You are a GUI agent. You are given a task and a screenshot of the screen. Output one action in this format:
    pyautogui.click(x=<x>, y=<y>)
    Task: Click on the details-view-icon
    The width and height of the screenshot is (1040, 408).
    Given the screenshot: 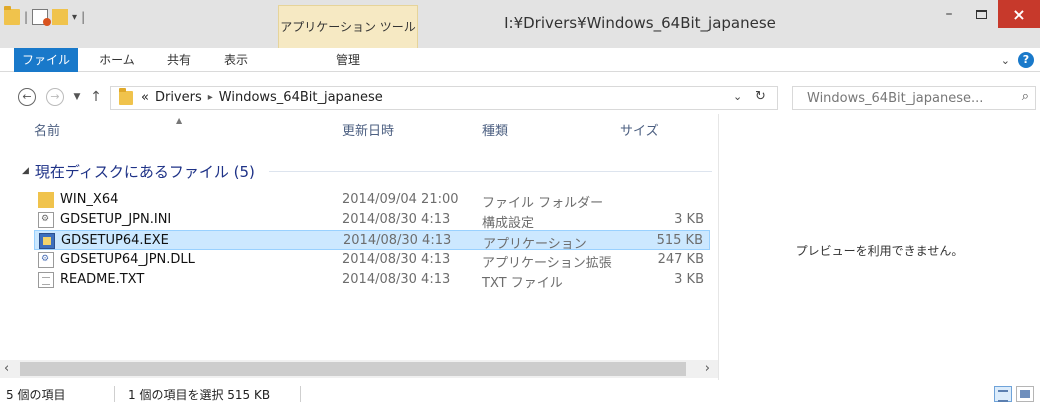 What is the action you would take?
    pyautogui.click(x=1003, y=394)
    